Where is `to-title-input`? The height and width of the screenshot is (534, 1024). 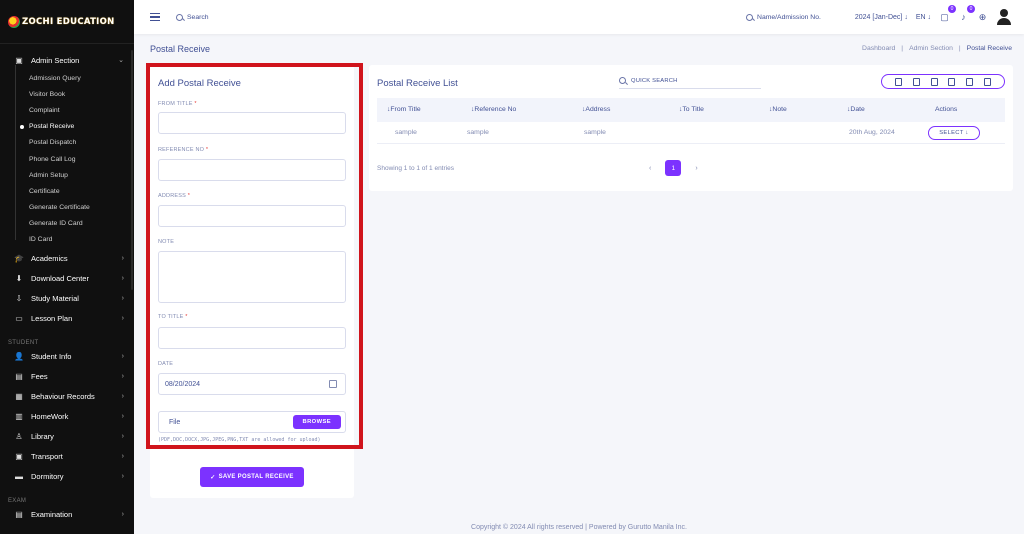 to-title-input is located at coordinates (252, 338).